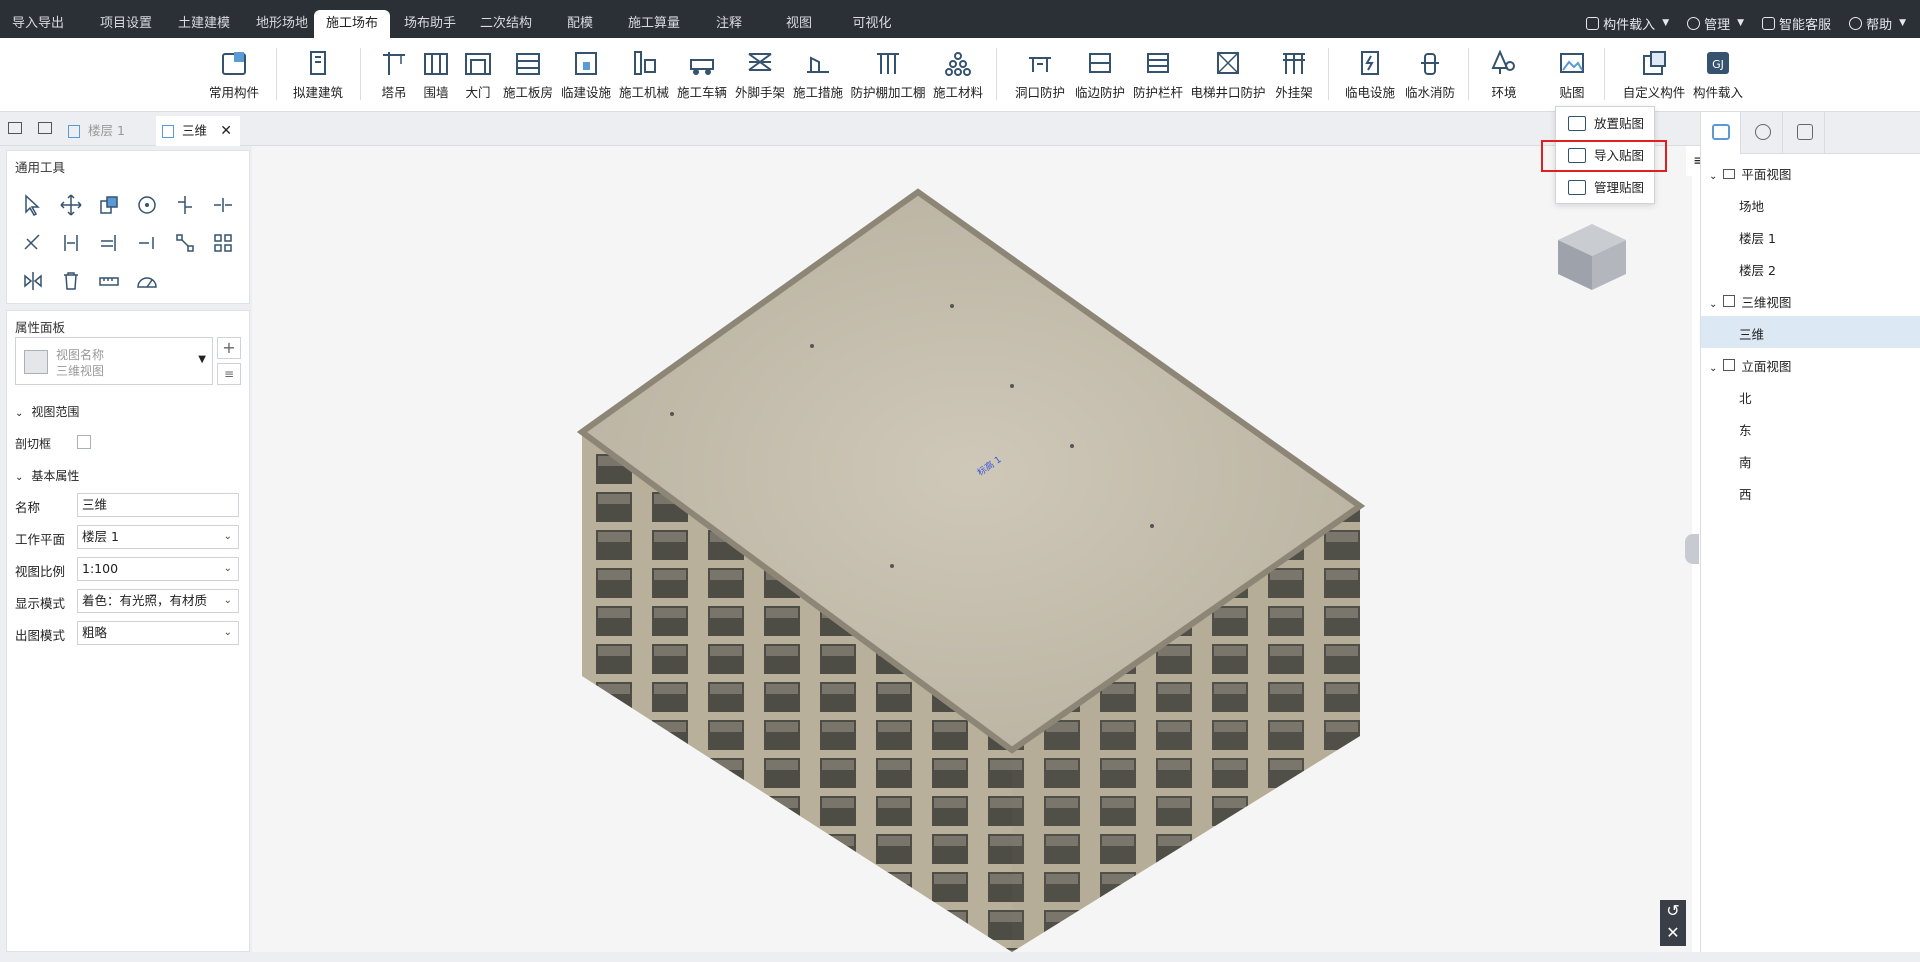  What do you see at coordinates (872, 24) in the screenshot?
I see `tab-visualization: 可视化` at bounding box center [872, 24].